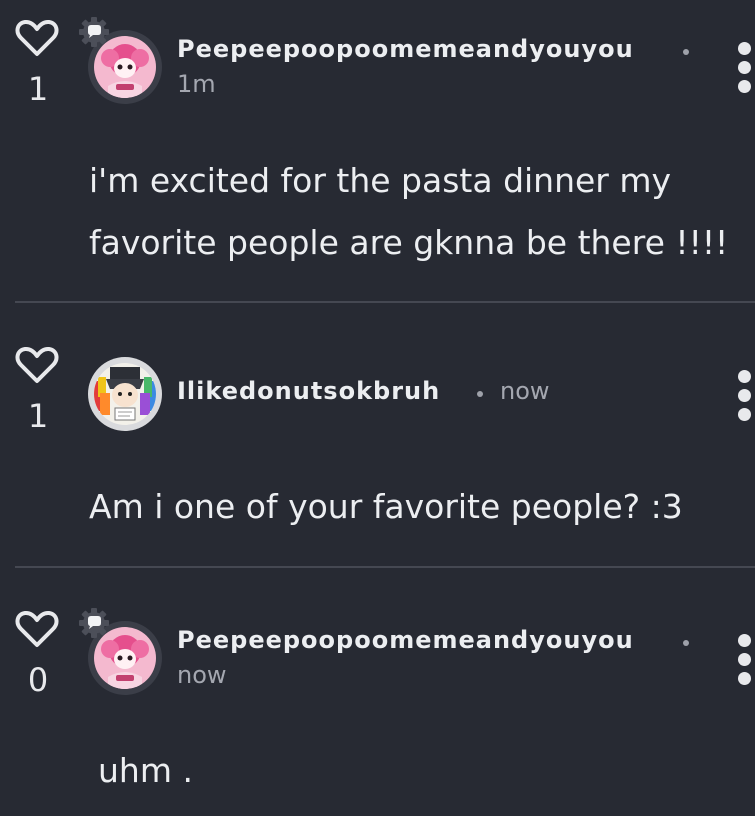 This screenshot has width=755, height=816. What do you see at coordinates (686, 643) in the screenshot?
I see `meta-separator-dot` at bounding box center [686, 643].